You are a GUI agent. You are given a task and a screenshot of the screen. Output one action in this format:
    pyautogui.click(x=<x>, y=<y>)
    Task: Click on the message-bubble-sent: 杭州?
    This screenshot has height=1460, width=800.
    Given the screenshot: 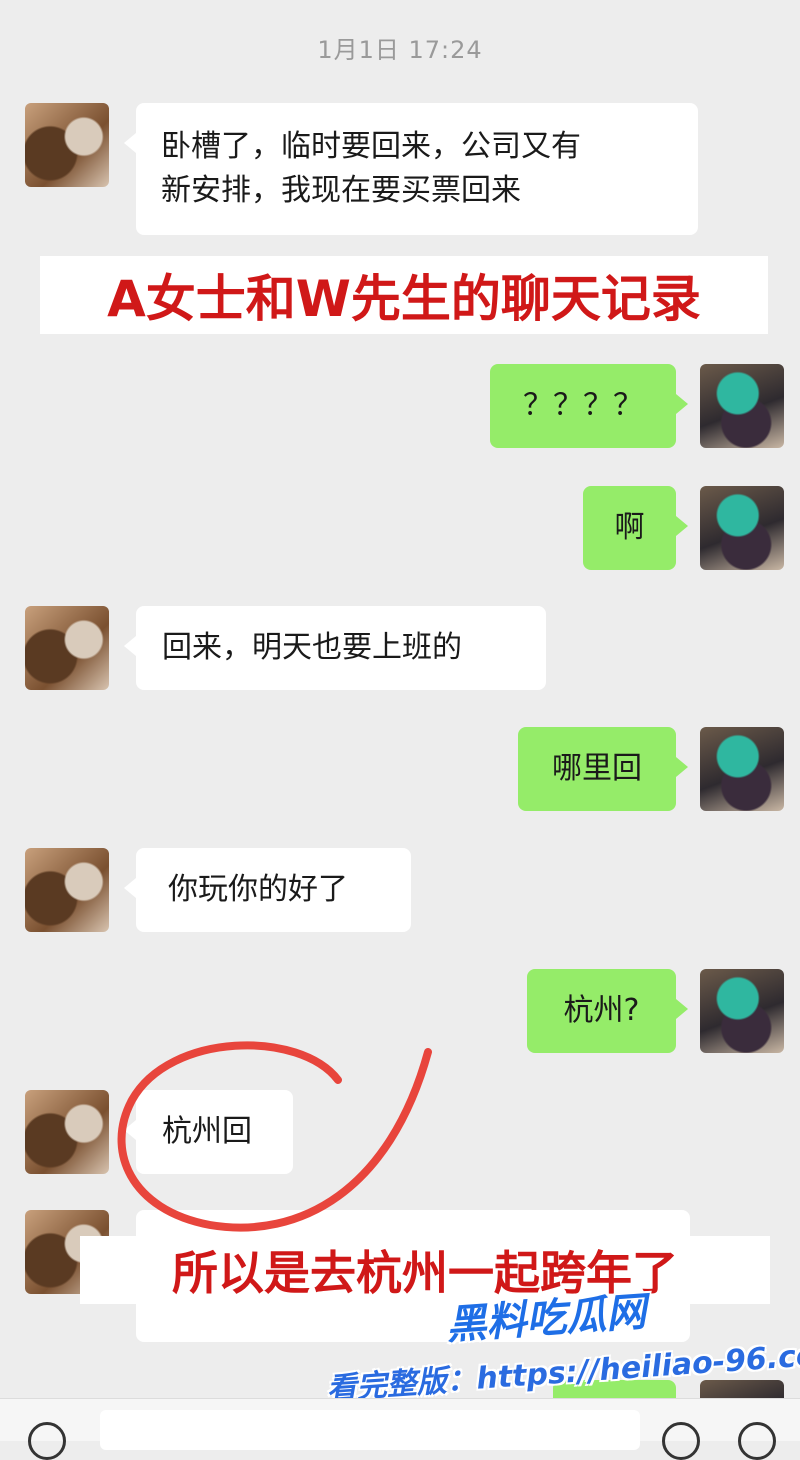 What is the action you would take?
    pyautogui.click(x=607, y=1011)
    